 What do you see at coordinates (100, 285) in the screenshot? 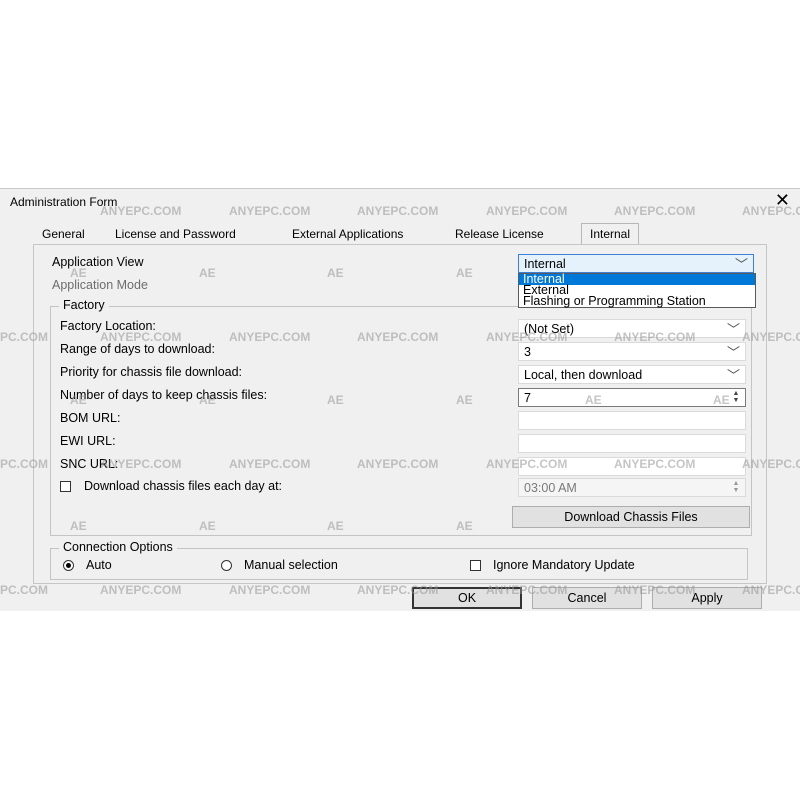
I see `application-mode-label: Application Mode` at bounding box center [100, 285].